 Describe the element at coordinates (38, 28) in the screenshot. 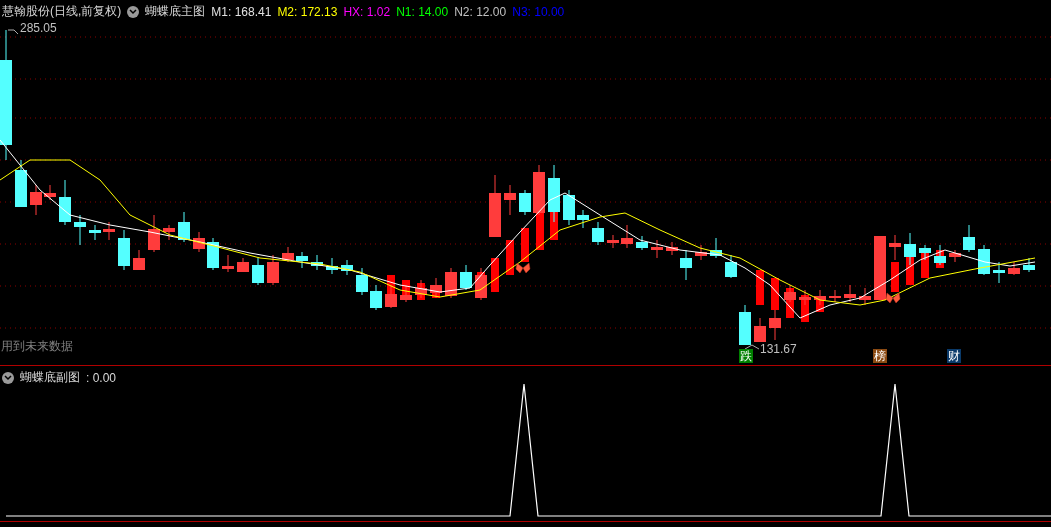

I see `high-price-label: 285.05` at that location.